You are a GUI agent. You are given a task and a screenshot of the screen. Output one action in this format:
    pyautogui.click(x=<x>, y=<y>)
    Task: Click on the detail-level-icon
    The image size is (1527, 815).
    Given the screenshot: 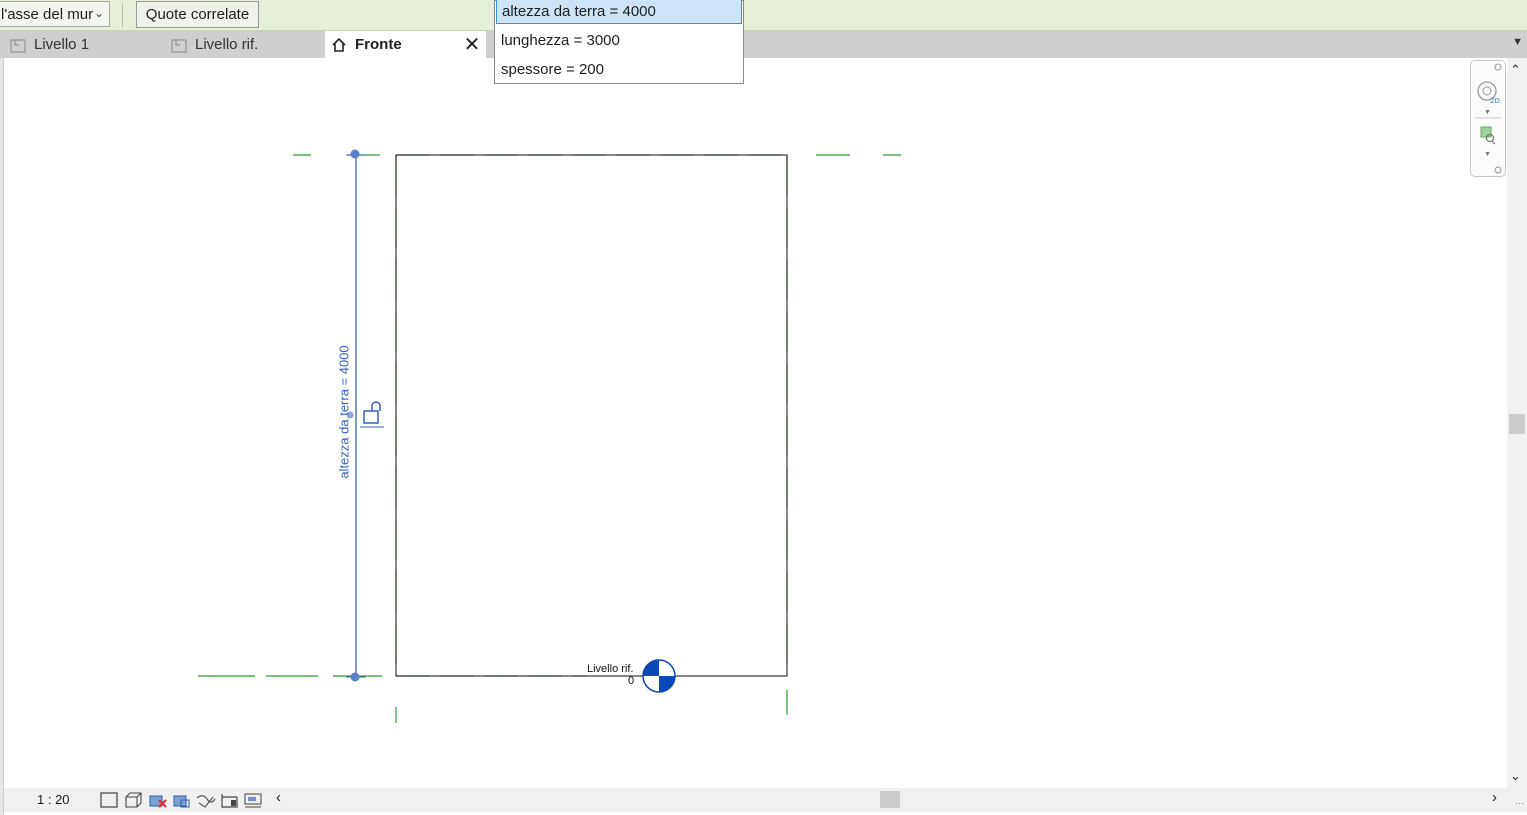 What is the action you would take?
    pyautogui.click(x=109, y=800)
    